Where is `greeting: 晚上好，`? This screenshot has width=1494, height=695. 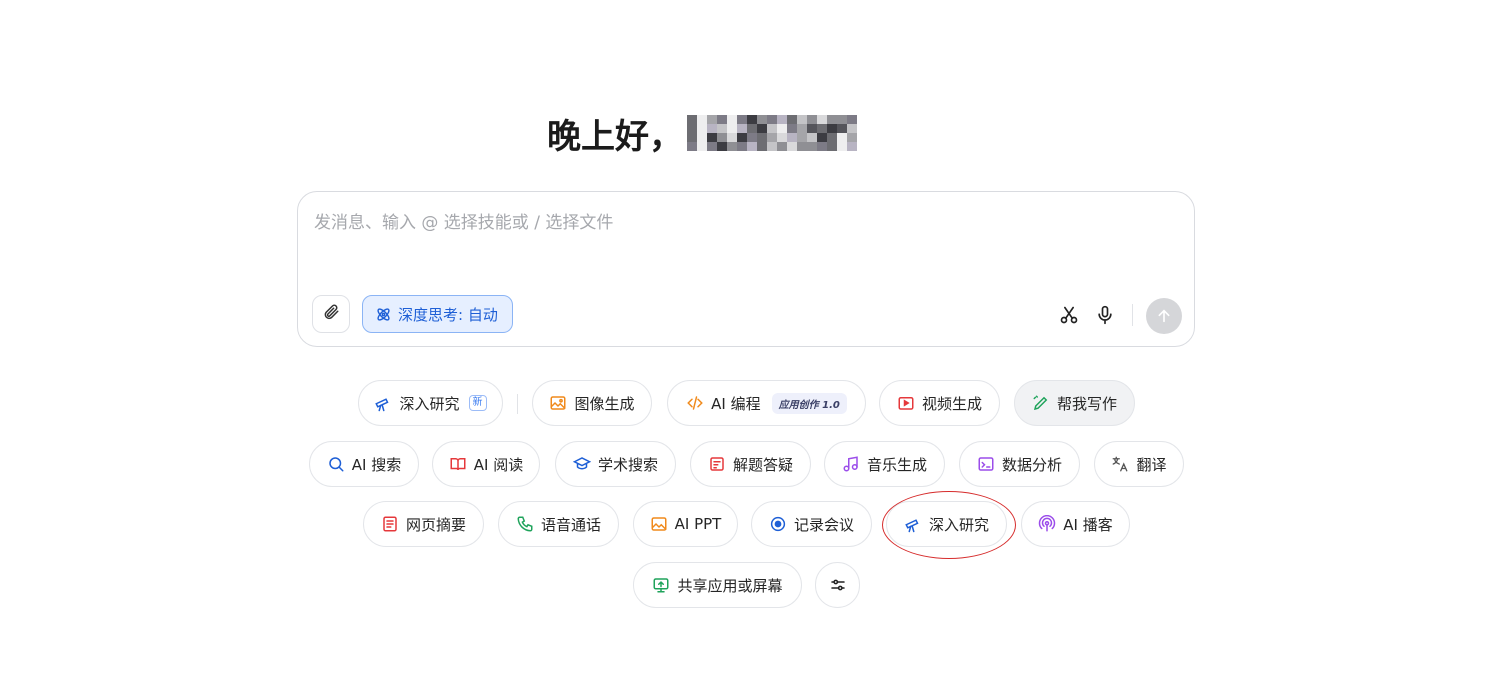
greeting: 晚上好， is located at coordinates (747, 133).